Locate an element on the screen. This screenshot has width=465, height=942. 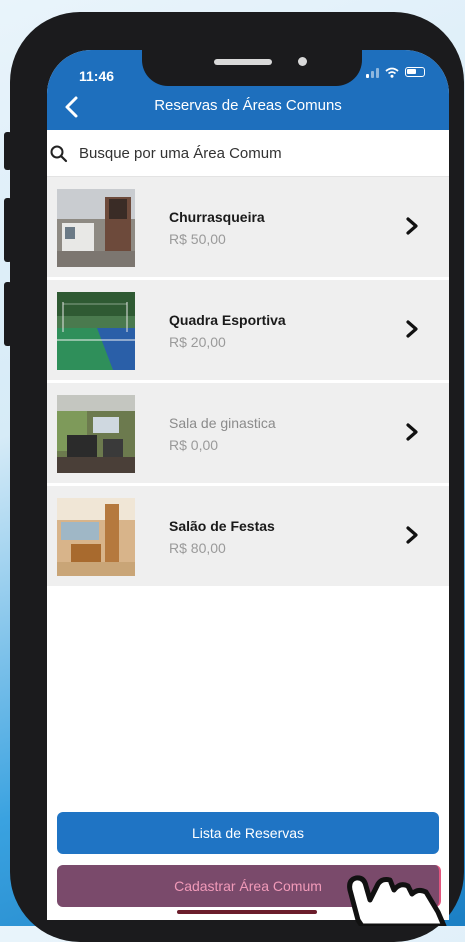
status-icons is located at coordinates (395, 72).